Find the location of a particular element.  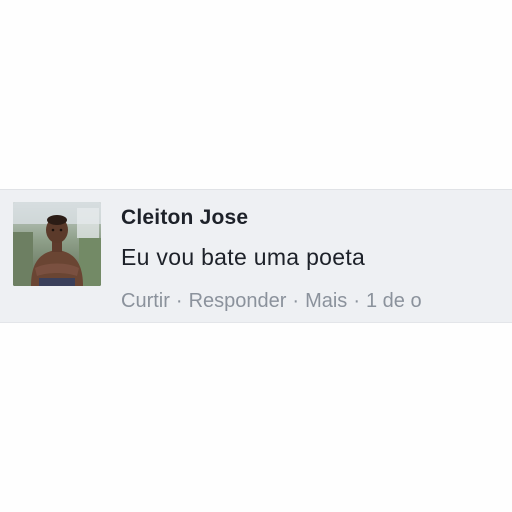

like-link: Curtir is located at coordinates (145, 301).